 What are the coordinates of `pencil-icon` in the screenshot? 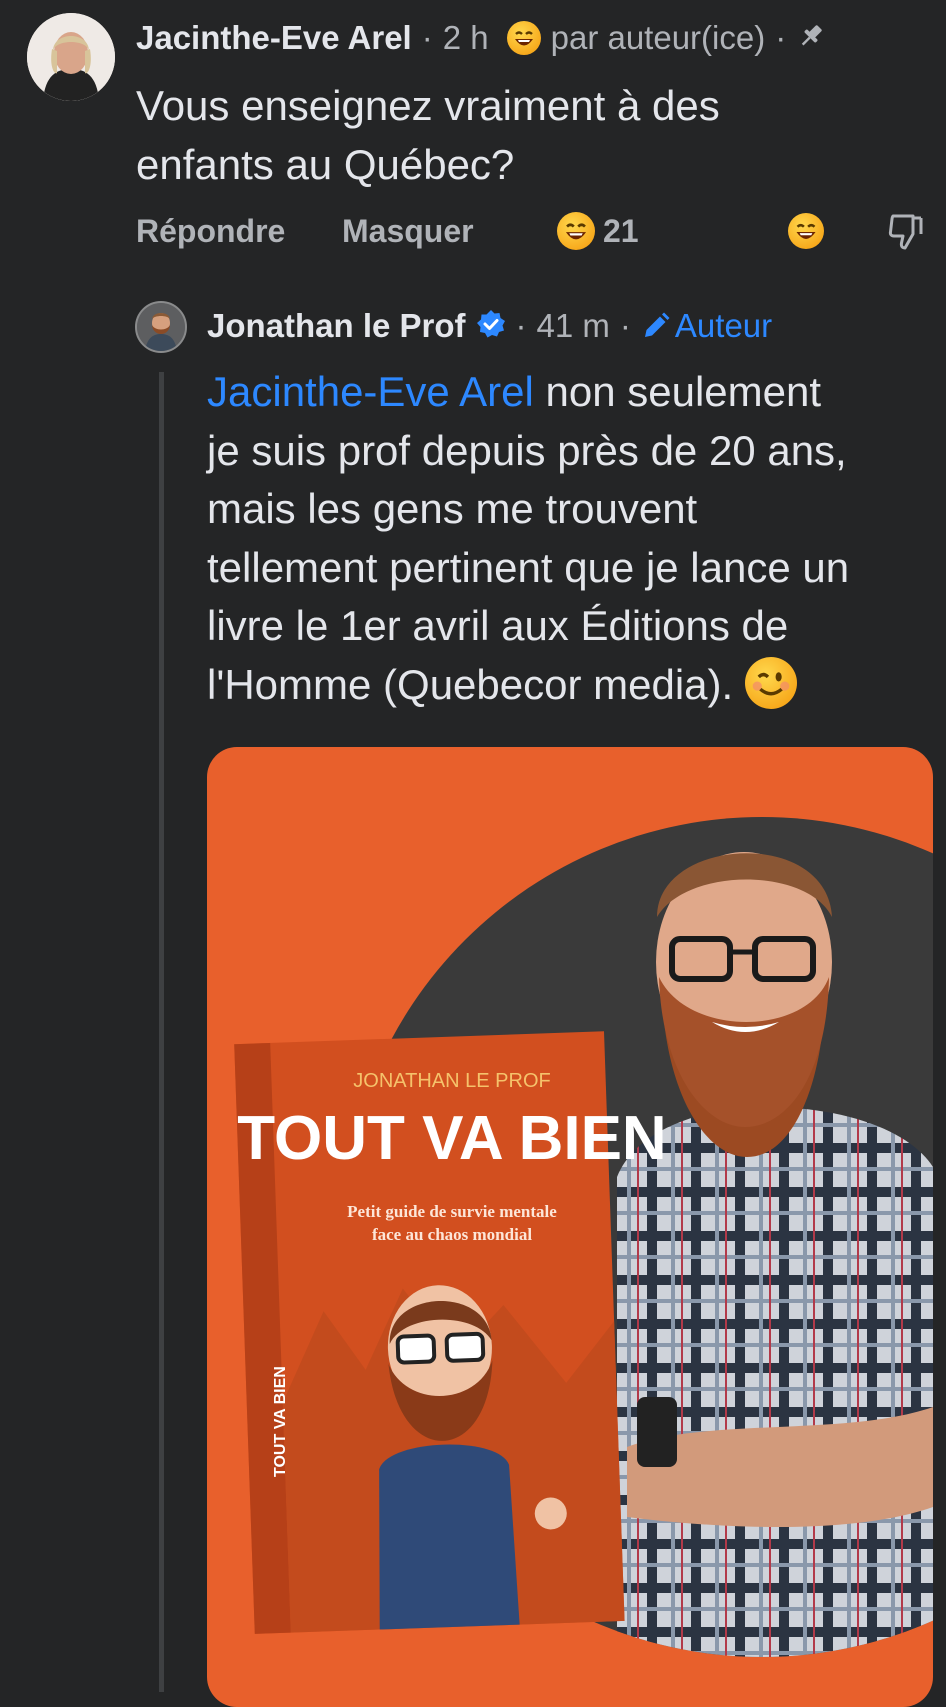 It's located at (657, 324).